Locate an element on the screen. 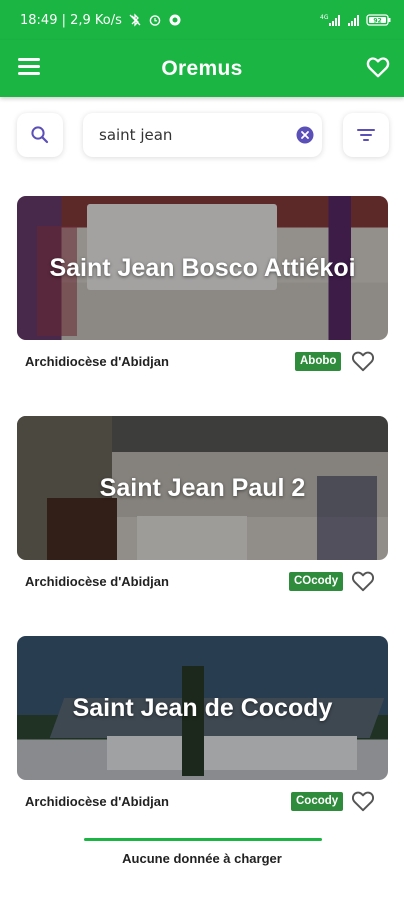 This screenshot has height=900, width=404. signal-4g-icon: 4G is located at coordinates (330, 20).